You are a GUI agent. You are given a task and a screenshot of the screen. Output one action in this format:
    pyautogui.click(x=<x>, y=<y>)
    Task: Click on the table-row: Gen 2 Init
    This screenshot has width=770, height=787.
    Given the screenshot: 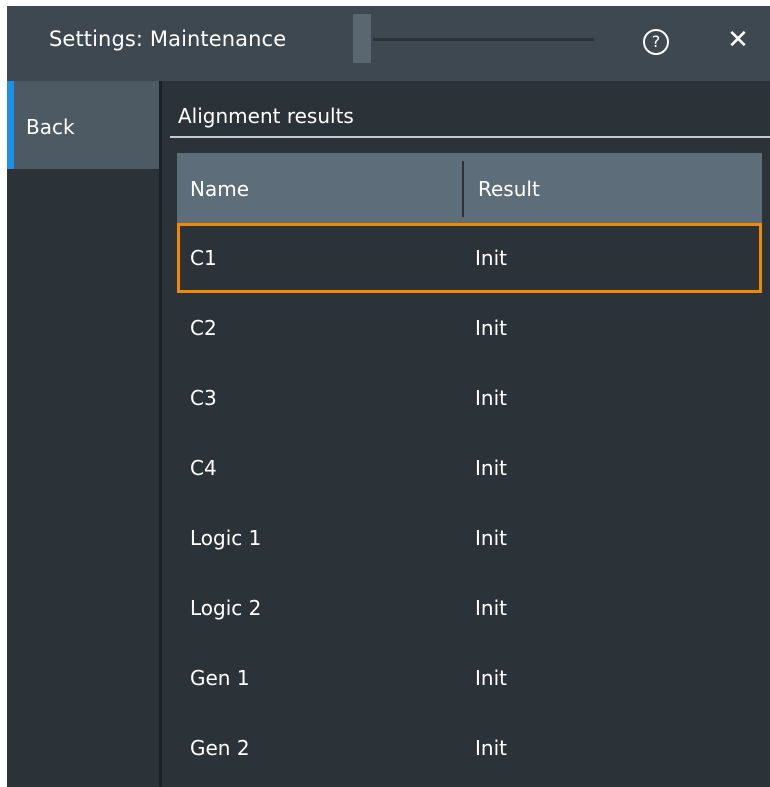 What is the action you would take?
    pyautogui.click(x=469, y=748)
    